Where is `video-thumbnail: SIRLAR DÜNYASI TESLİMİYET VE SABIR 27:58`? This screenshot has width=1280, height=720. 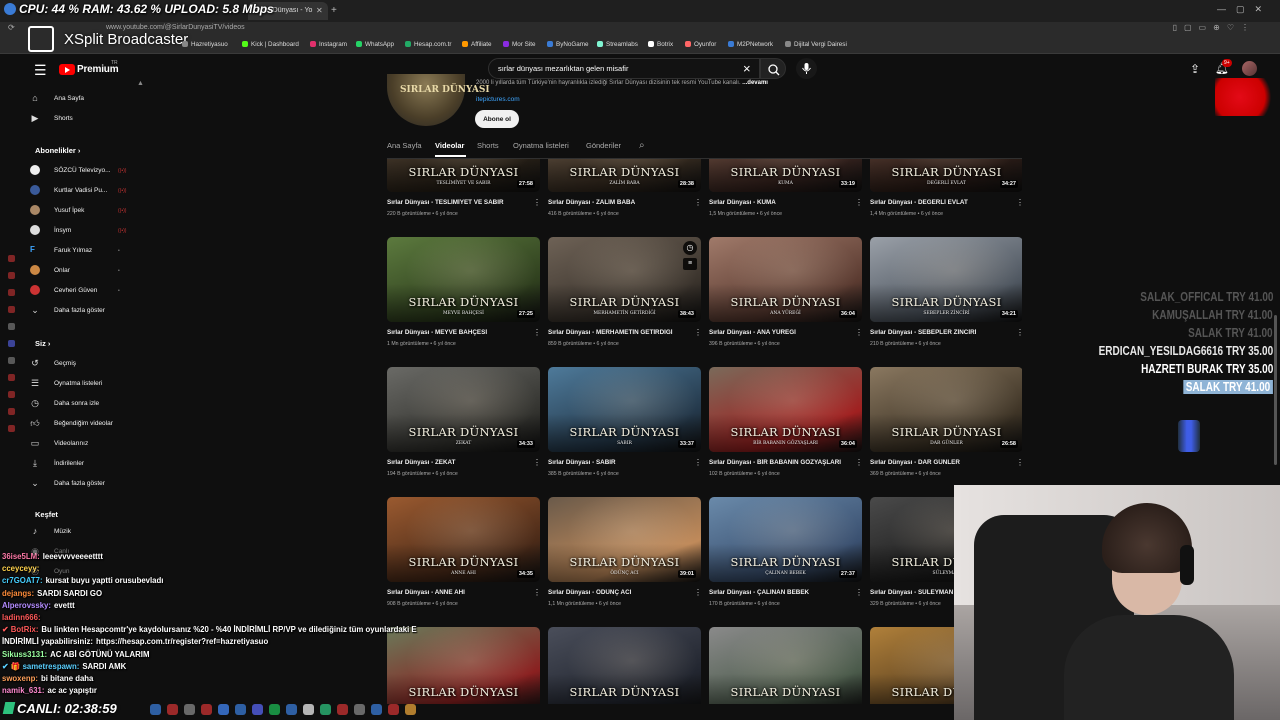
video-thumbnail: SIRLAR DÜNYASI TESLİMİYET VE SABIR 27:58 is located at coordinates (463, 175).